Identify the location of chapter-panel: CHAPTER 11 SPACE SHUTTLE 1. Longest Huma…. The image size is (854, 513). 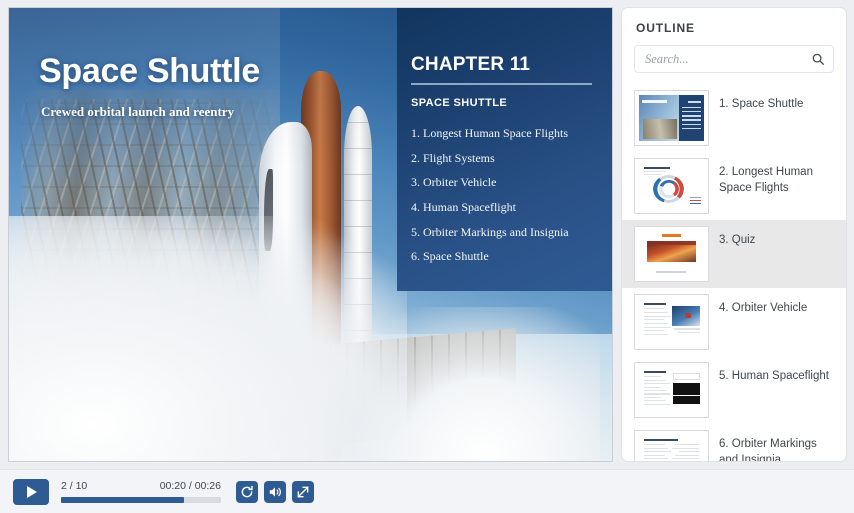
(504, 149).